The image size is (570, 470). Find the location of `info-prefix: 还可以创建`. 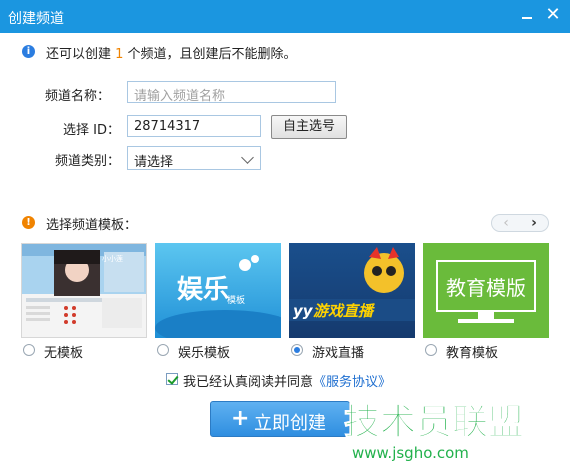

info-prefix: 还可以创建 is located at coordinates (81, 54).